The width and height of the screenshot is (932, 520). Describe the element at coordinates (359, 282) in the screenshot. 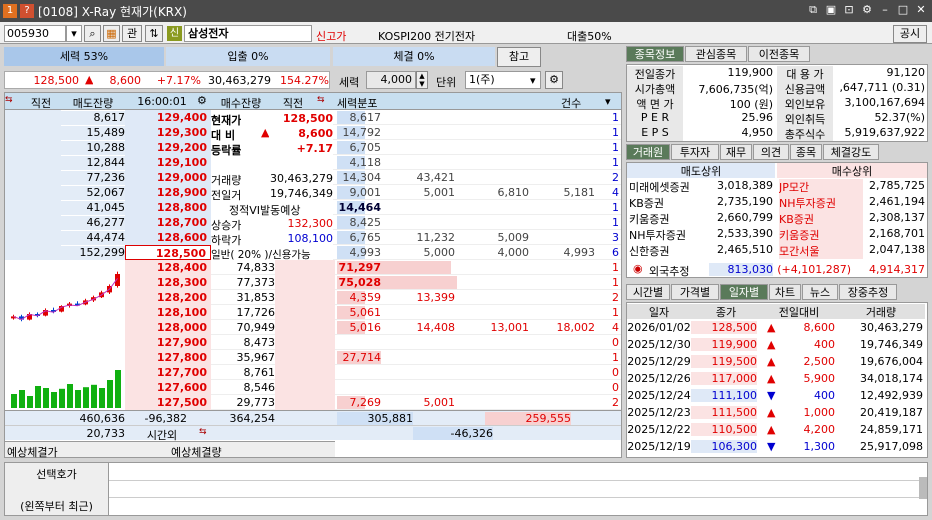

I see `power-value: 75,028` at that location.